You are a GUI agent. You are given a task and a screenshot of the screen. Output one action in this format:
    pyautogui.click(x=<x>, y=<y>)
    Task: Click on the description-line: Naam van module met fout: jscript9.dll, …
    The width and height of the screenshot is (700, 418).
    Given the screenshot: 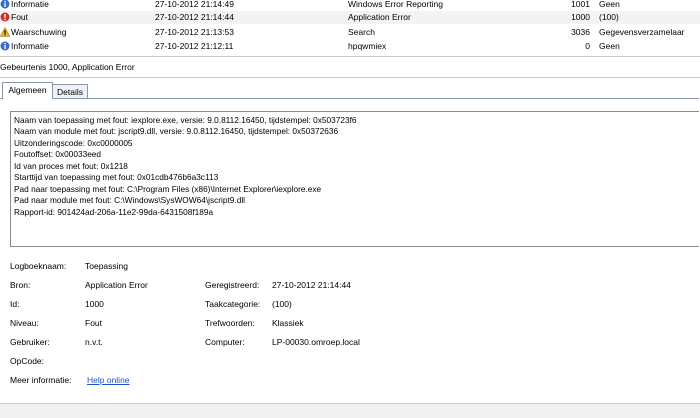 What is the action you would take?
    pyautogui.click(x=176, y=131)
    